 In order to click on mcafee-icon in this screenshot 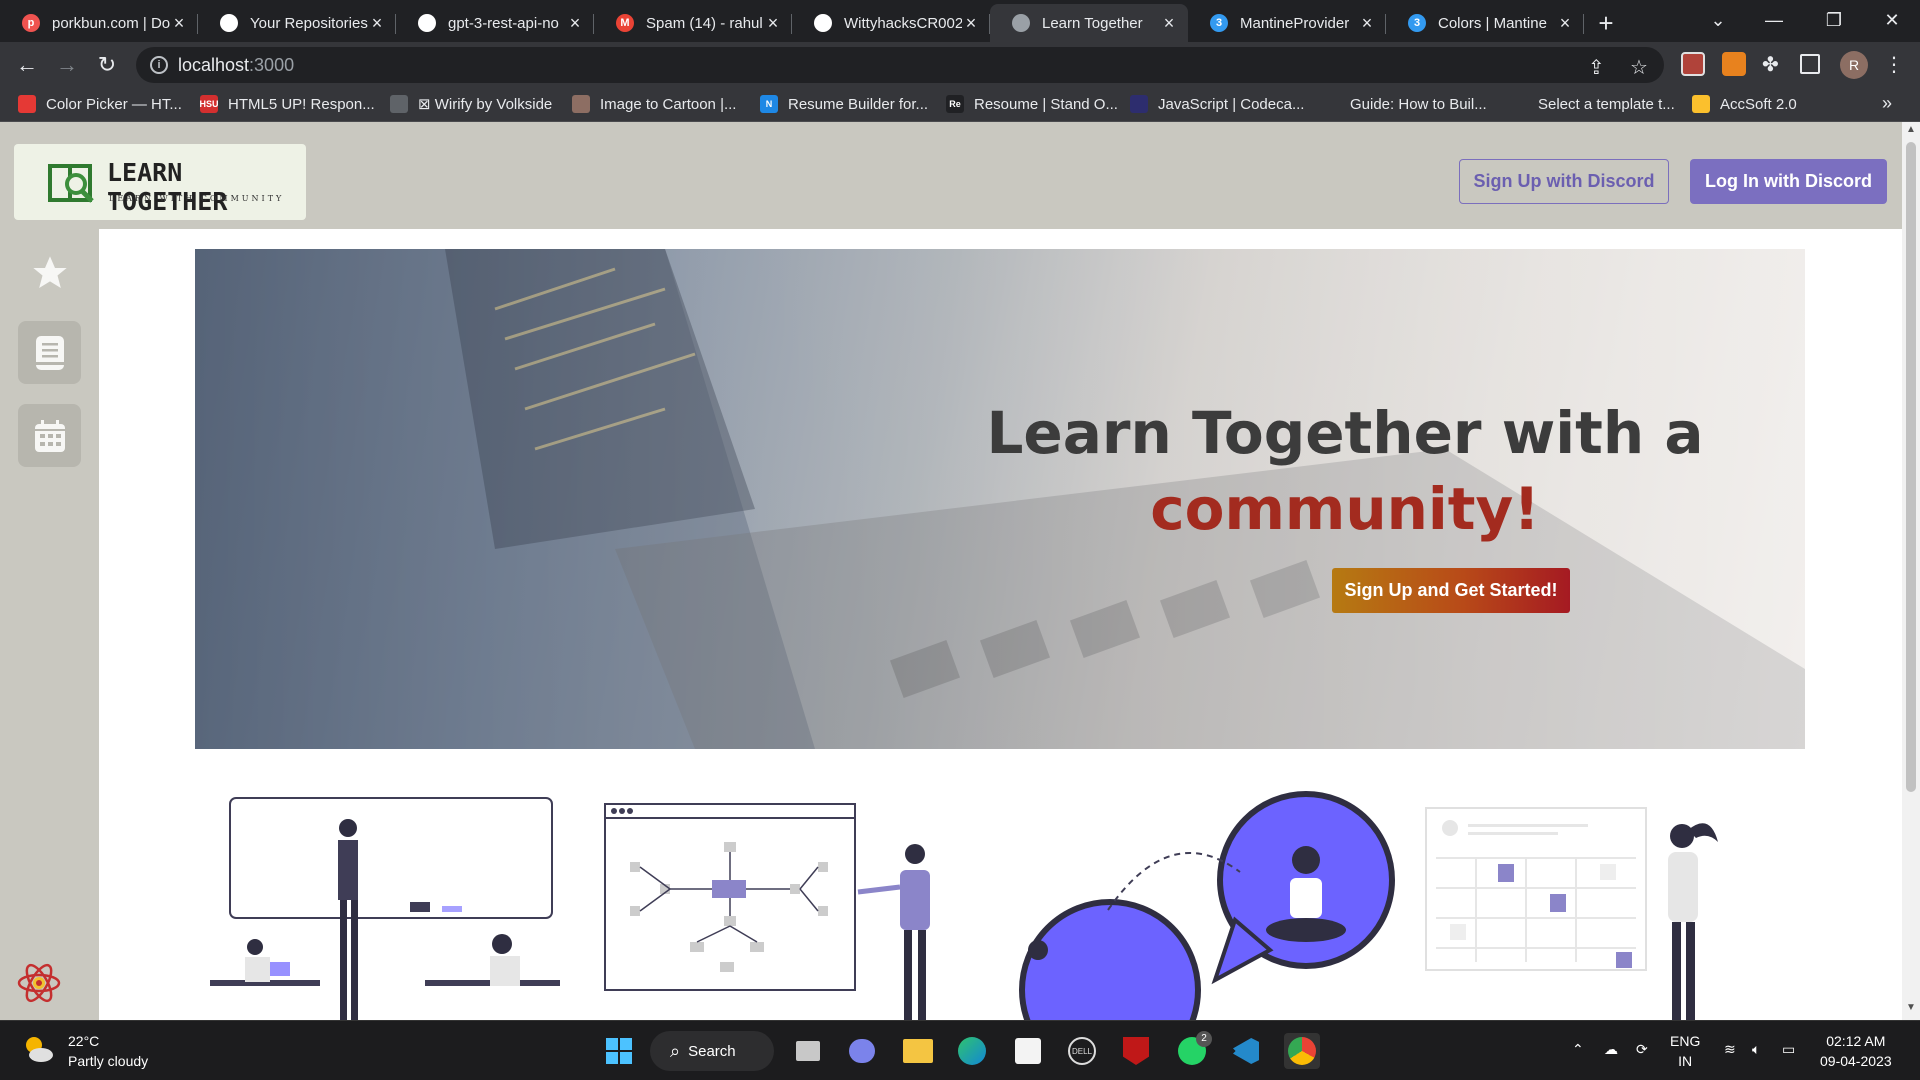, I will do `click(1136, 1051)`.